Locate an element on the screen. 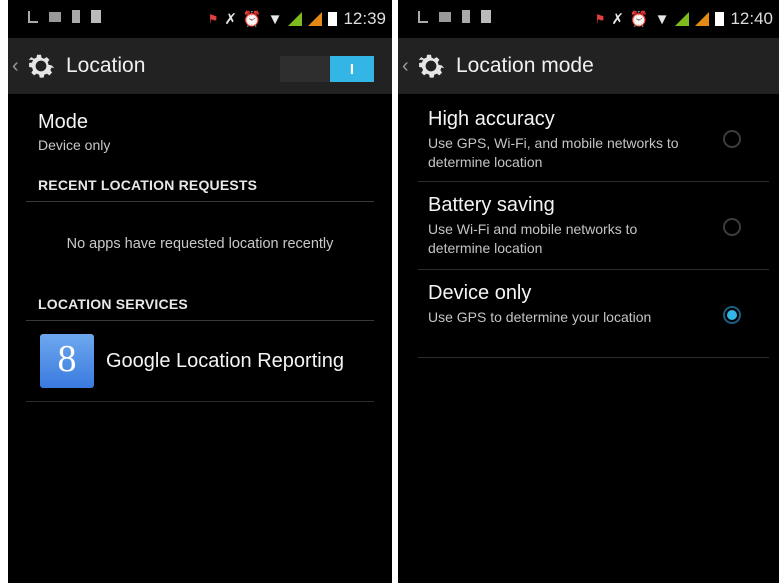  recent-requests-empty: No apps have requested location recently is located at coordinates (200, 244).